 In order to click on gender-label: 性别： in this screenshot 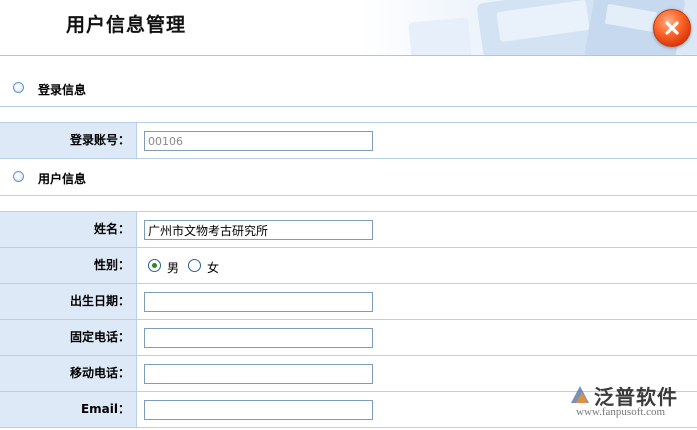, I will do `click(68, 265)`.